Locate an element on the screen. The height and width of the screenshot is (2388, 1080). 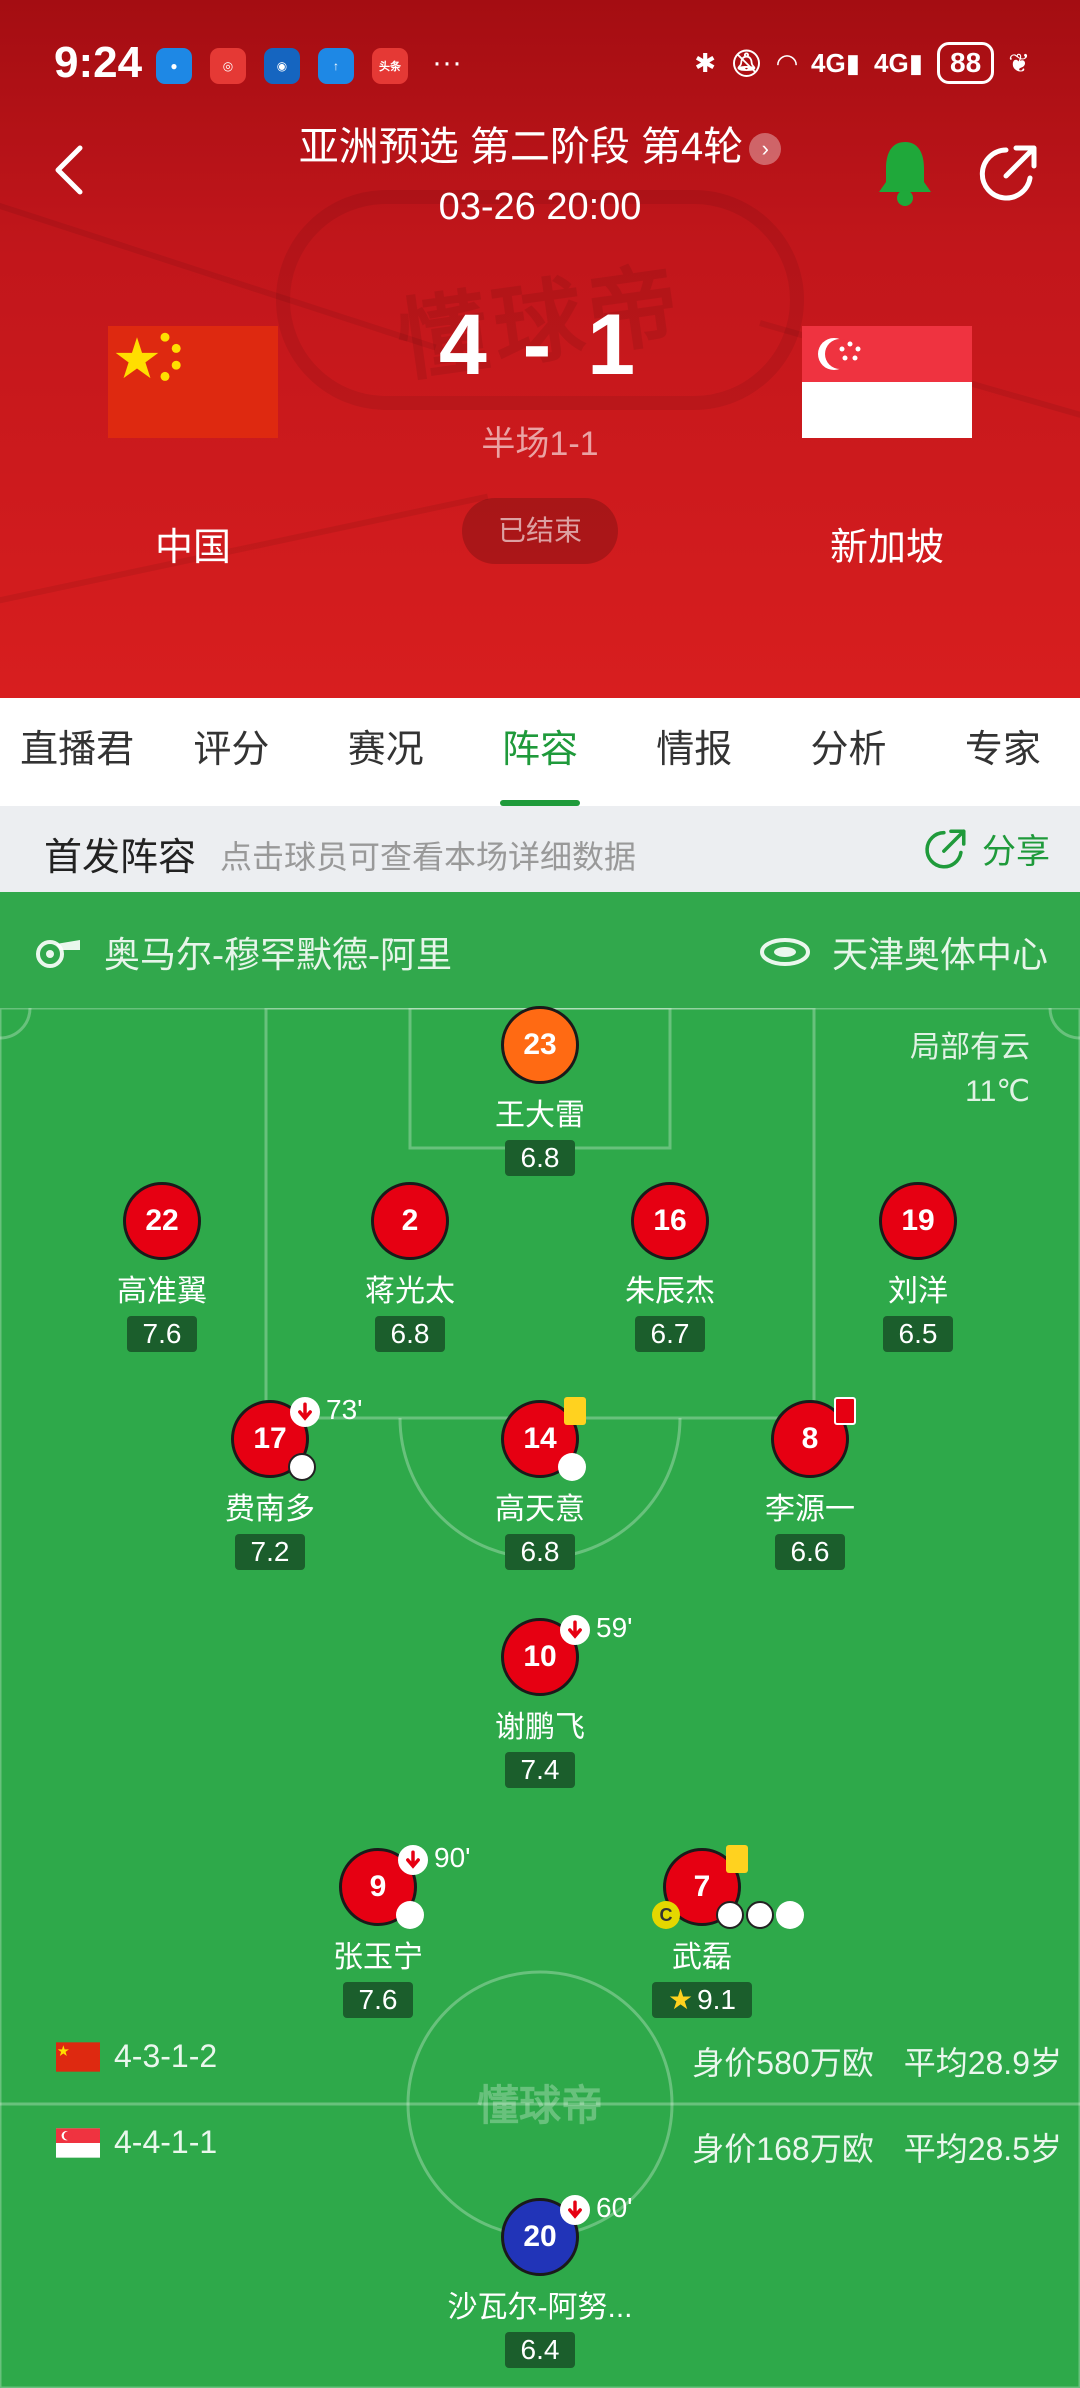
player-name: 谢鹏飞 is located at coordinates (540, 1727).